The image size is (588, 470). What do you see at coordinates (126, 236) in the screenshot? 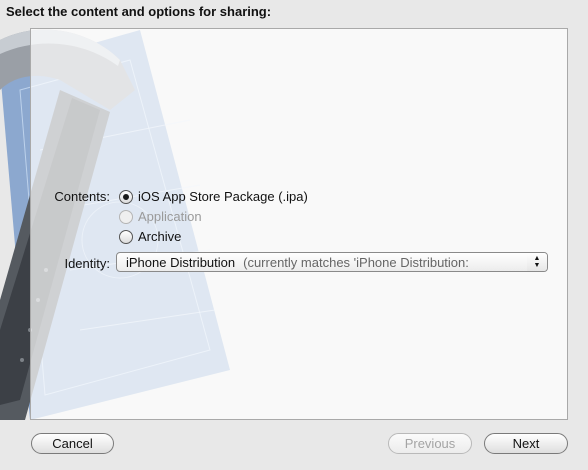
I see `radio-button` at bounding box center [126, 236].